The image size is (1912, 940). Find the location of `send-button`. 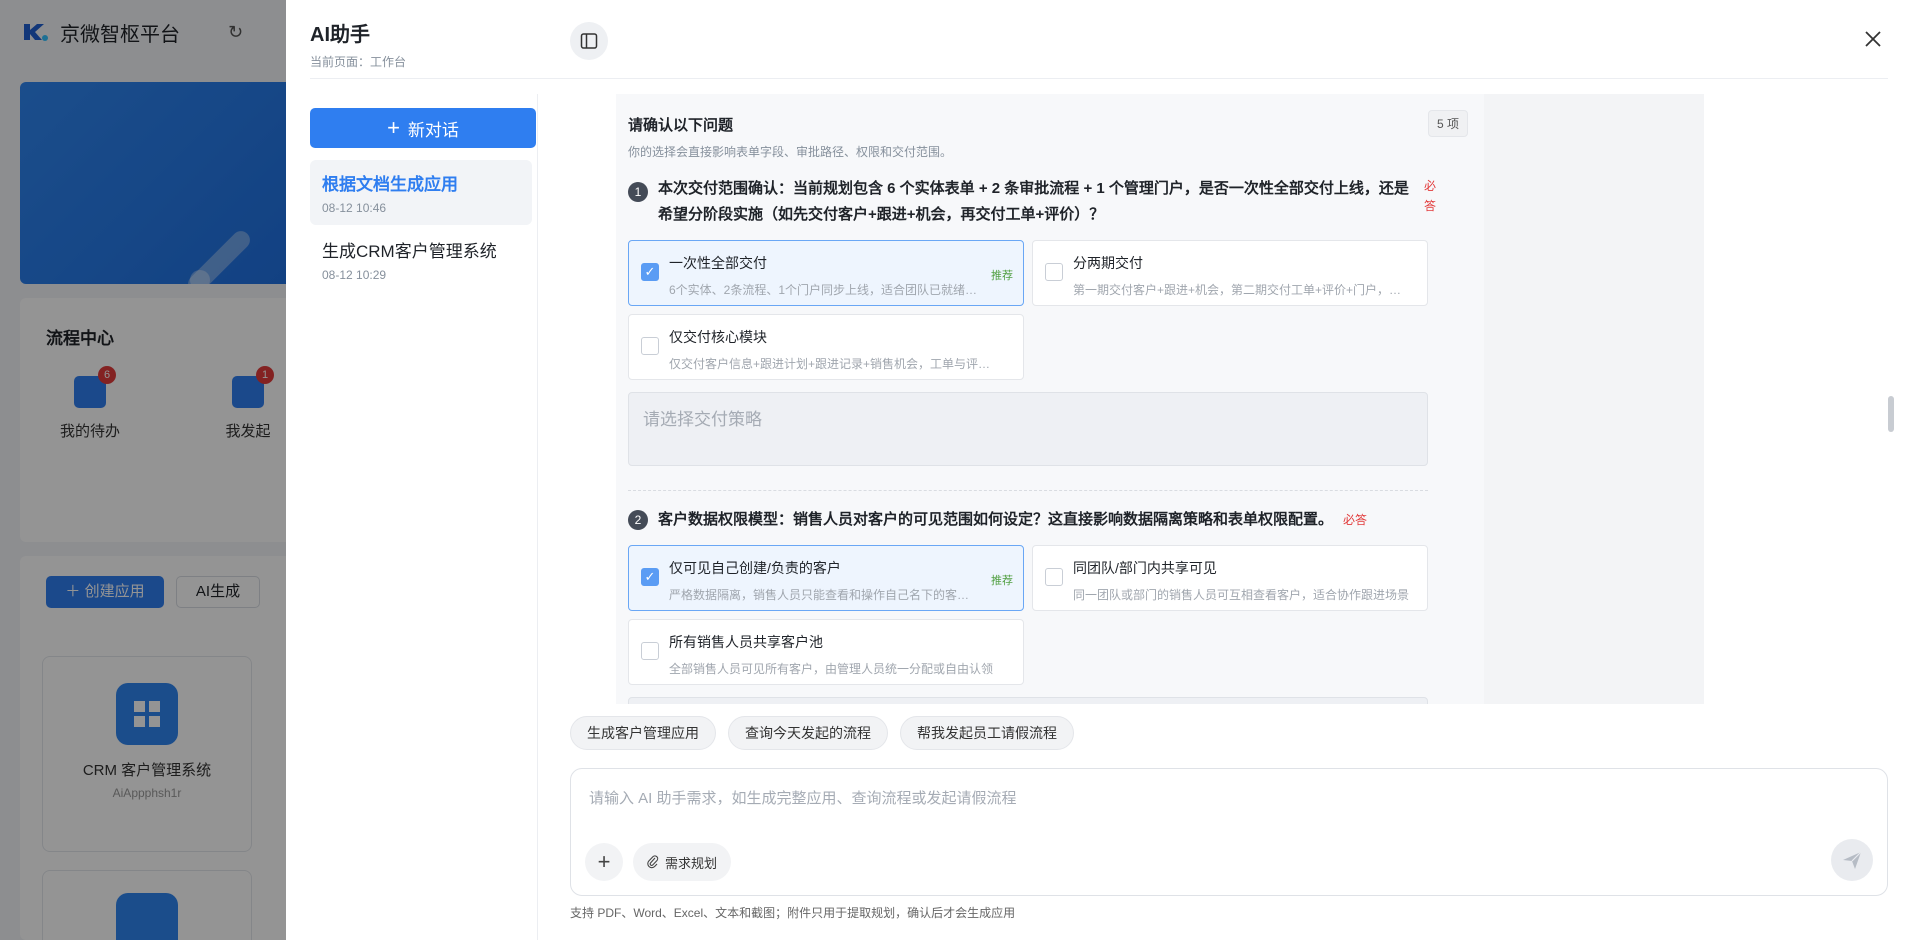

send-button is located at coordinates (1852, 860).